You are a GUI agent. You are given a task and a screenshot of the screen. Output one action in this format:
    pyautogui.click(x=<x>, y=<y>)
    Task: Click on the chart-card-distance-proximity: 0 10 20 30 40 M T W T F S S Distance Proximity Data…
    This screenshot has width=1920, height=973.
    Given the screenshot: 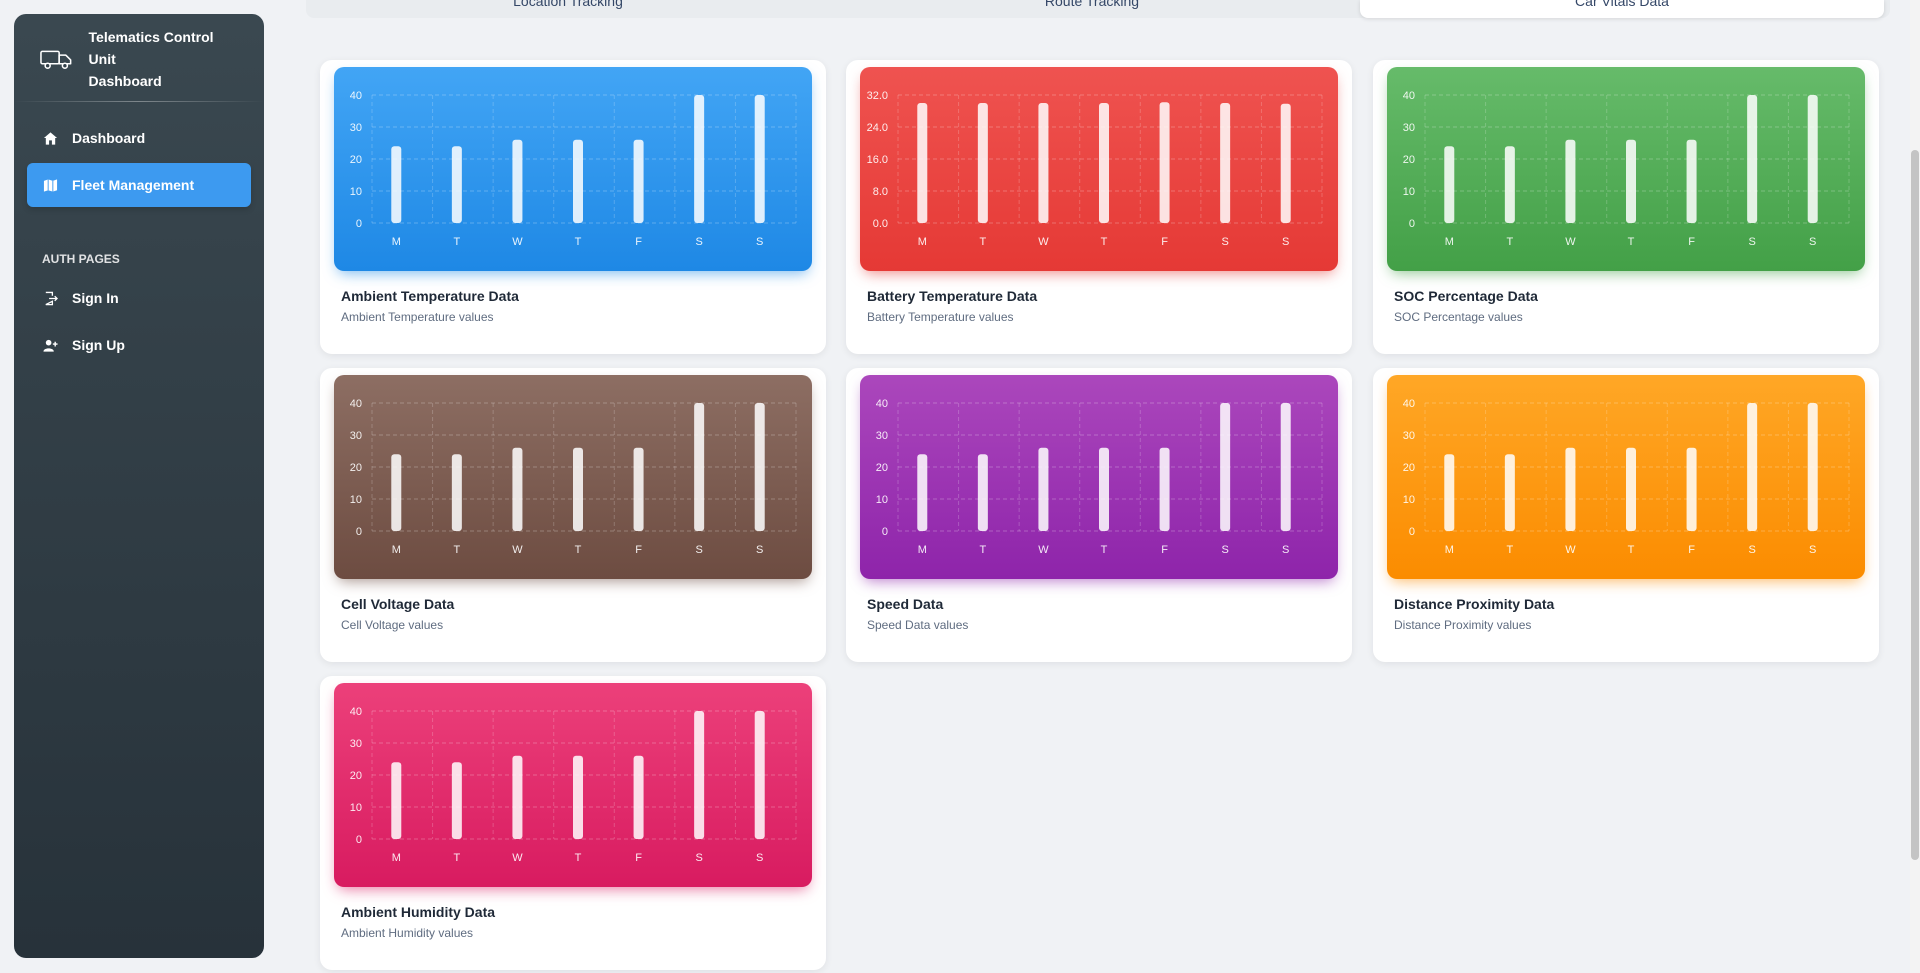 What is the action you would take?
    pyautogui.click(x=1626, y=515)
    